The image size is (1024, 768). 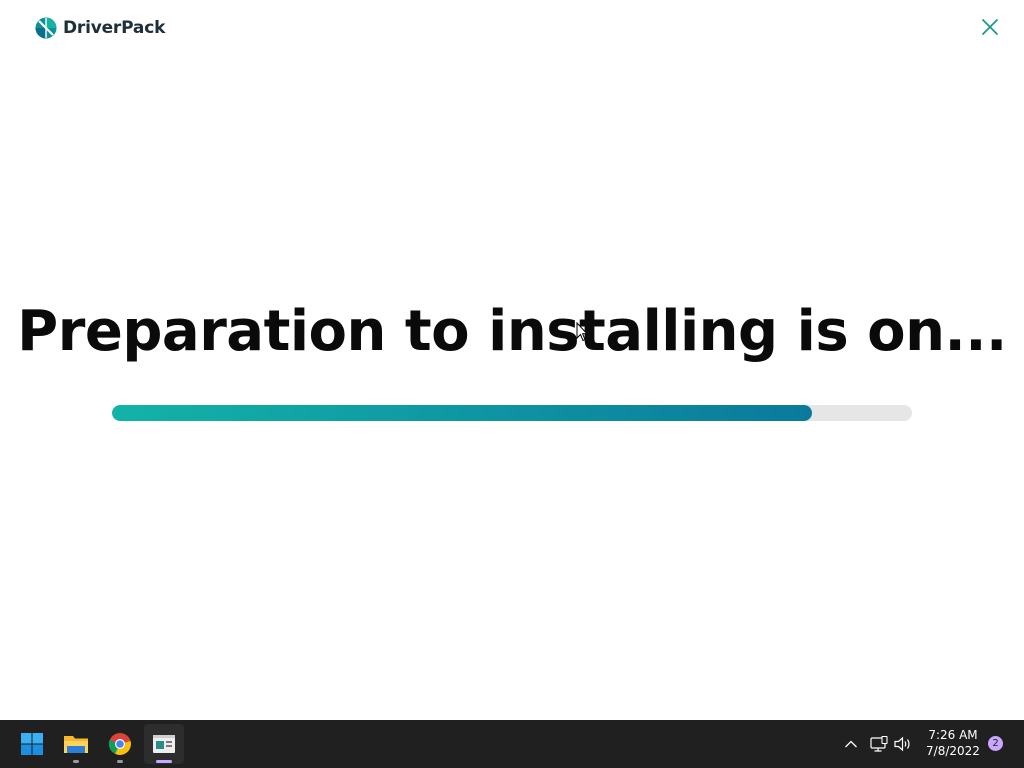 What do you see at coordinates (462, 413) in the screenshot?
I see `progress-fill` at bounding box center [462, 413].